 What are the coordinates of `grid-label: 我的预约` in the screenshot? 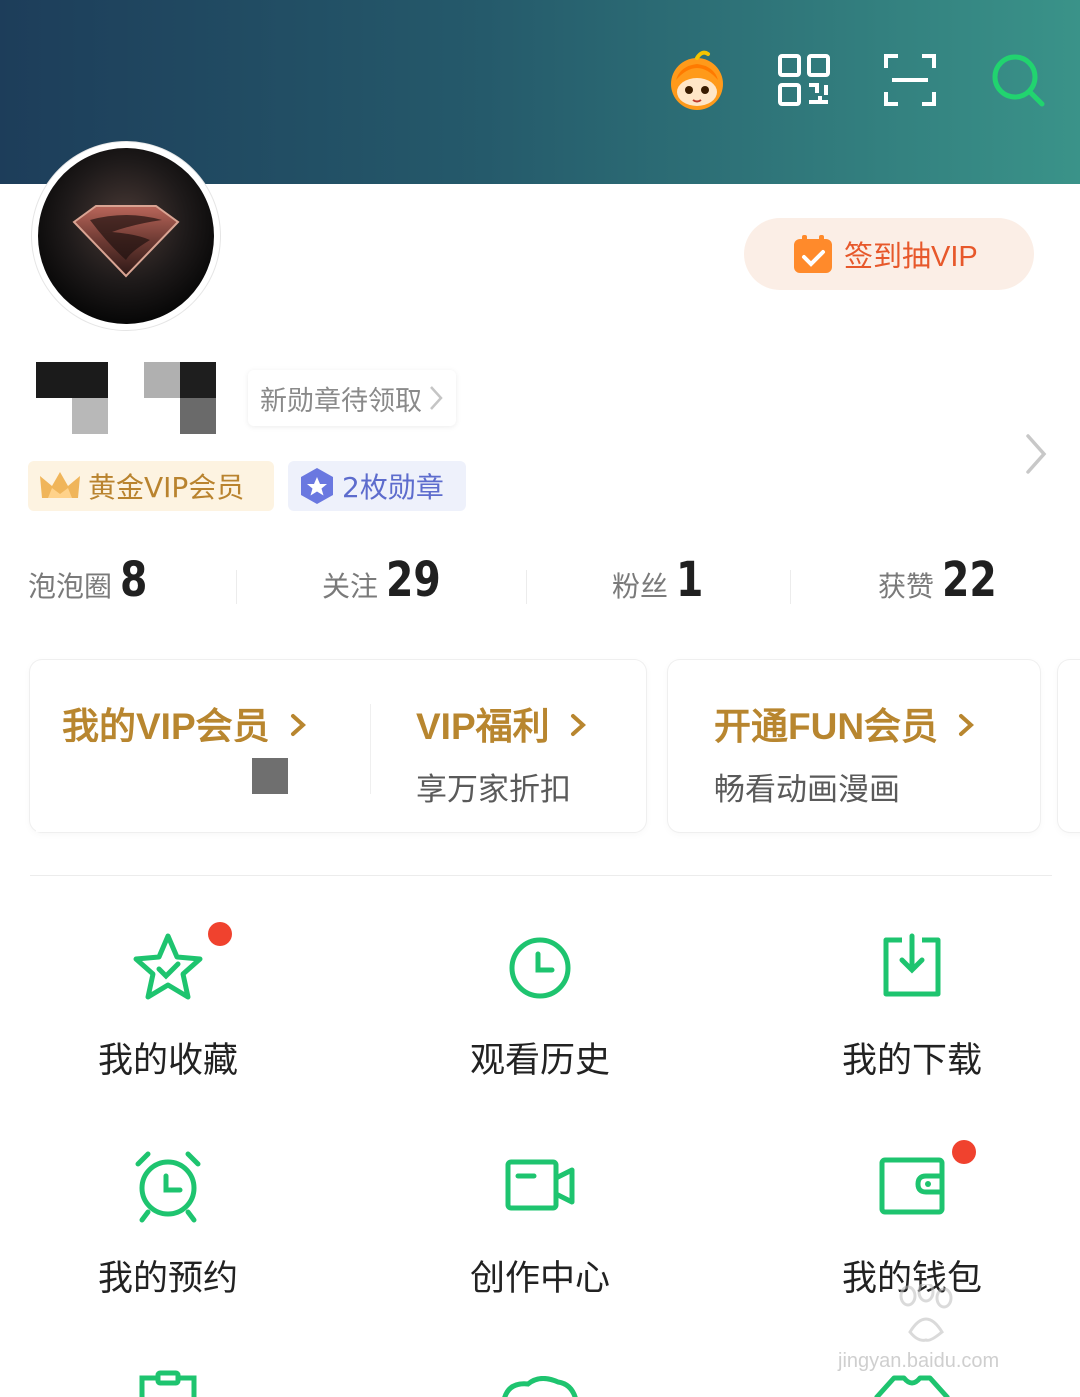 It's located at (167, 1279).